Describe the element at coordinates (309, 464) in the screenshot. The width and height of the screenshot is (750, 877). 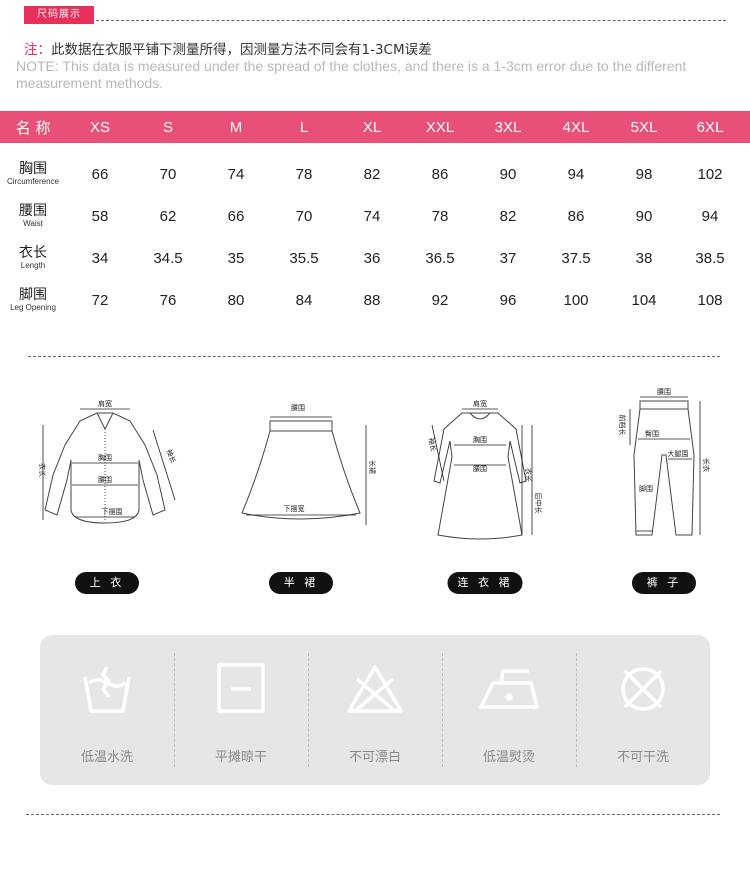
I see `skirt-diagram: 腰围 下摆宽 长裙` at that location.